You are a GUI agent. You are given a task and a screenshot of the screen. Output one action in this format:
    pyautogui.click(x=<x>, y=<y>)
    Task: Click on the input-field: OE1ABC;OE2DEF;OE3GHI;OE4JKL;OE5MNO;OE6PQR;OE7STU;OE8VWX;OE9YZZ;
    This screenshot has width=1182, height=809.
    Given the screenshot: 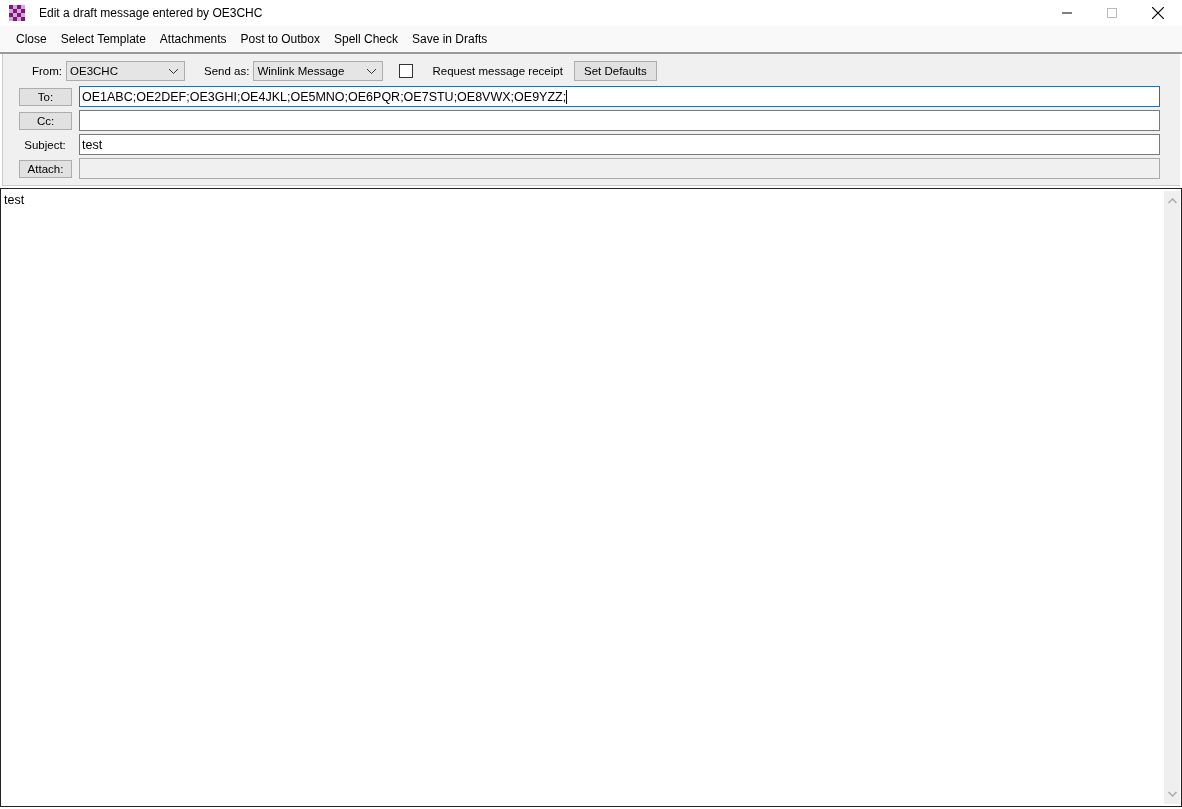 What is the action you would take?
    pyautogui.click(x=619, y=96)
    